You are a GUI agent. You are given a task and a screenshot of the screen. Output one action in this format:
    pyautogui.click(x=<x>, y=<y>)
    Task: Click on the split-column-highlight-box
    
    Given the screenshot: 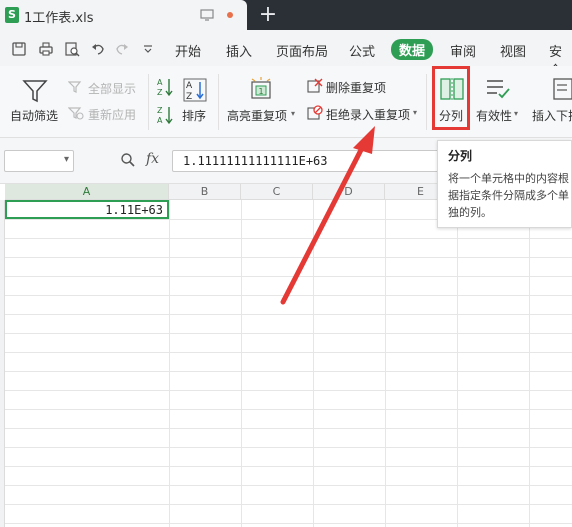 What is the action you would take?
    pyautogui.click(x=451, y=98)
    